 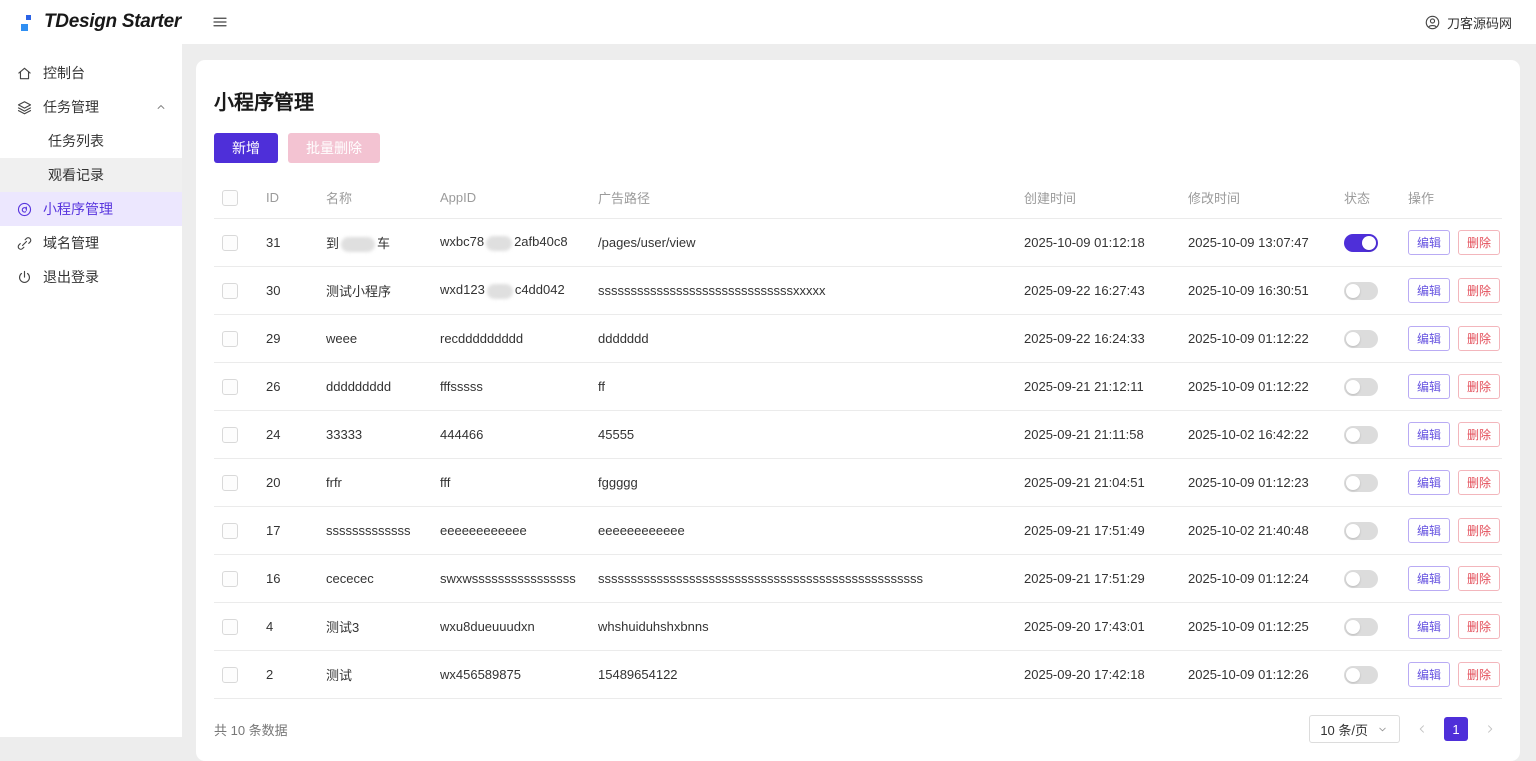 What do you see at coordinates (858, 198) in the screenshot?
I see `table-header-row: ID 名称 AppID 广告路径 创建时间 修改时间 状态 操作` at bounding box center [858, 198].